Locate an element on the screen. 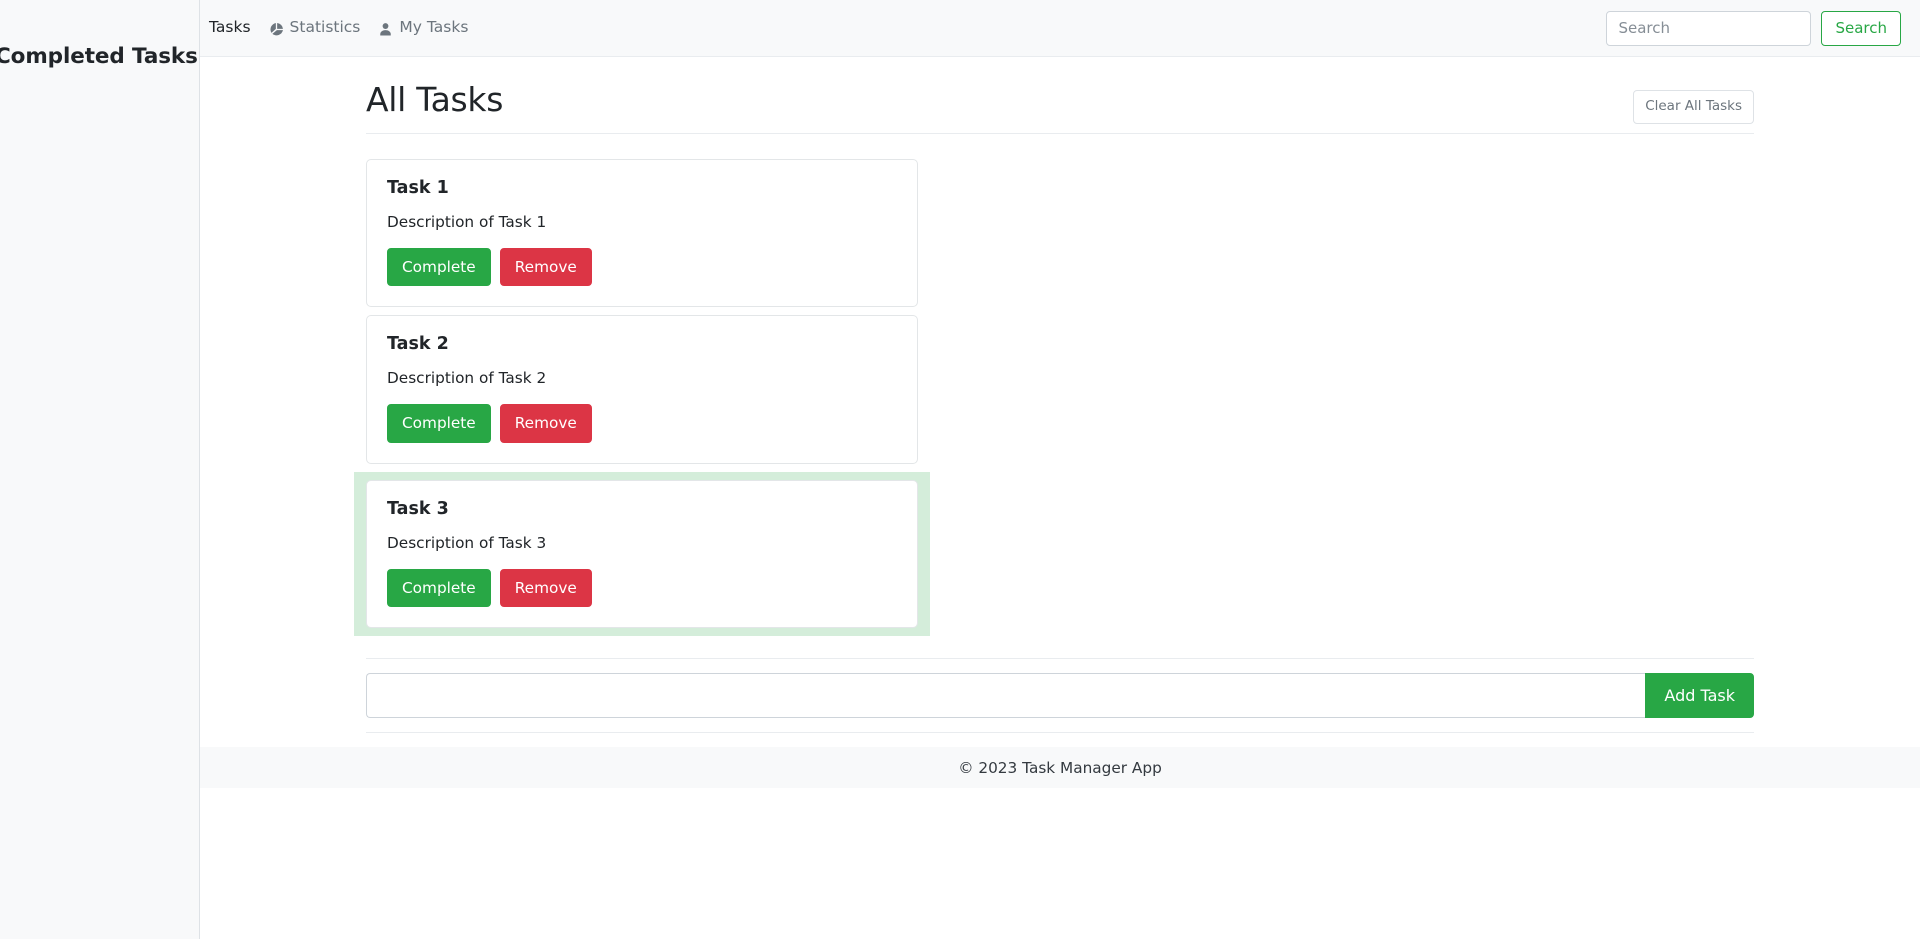 Image resolution: width=1920 pixels, height=939 pixels. top-navbar: Tasks Statistics My Tasks Search Search is located at coordinates (1060, 28).